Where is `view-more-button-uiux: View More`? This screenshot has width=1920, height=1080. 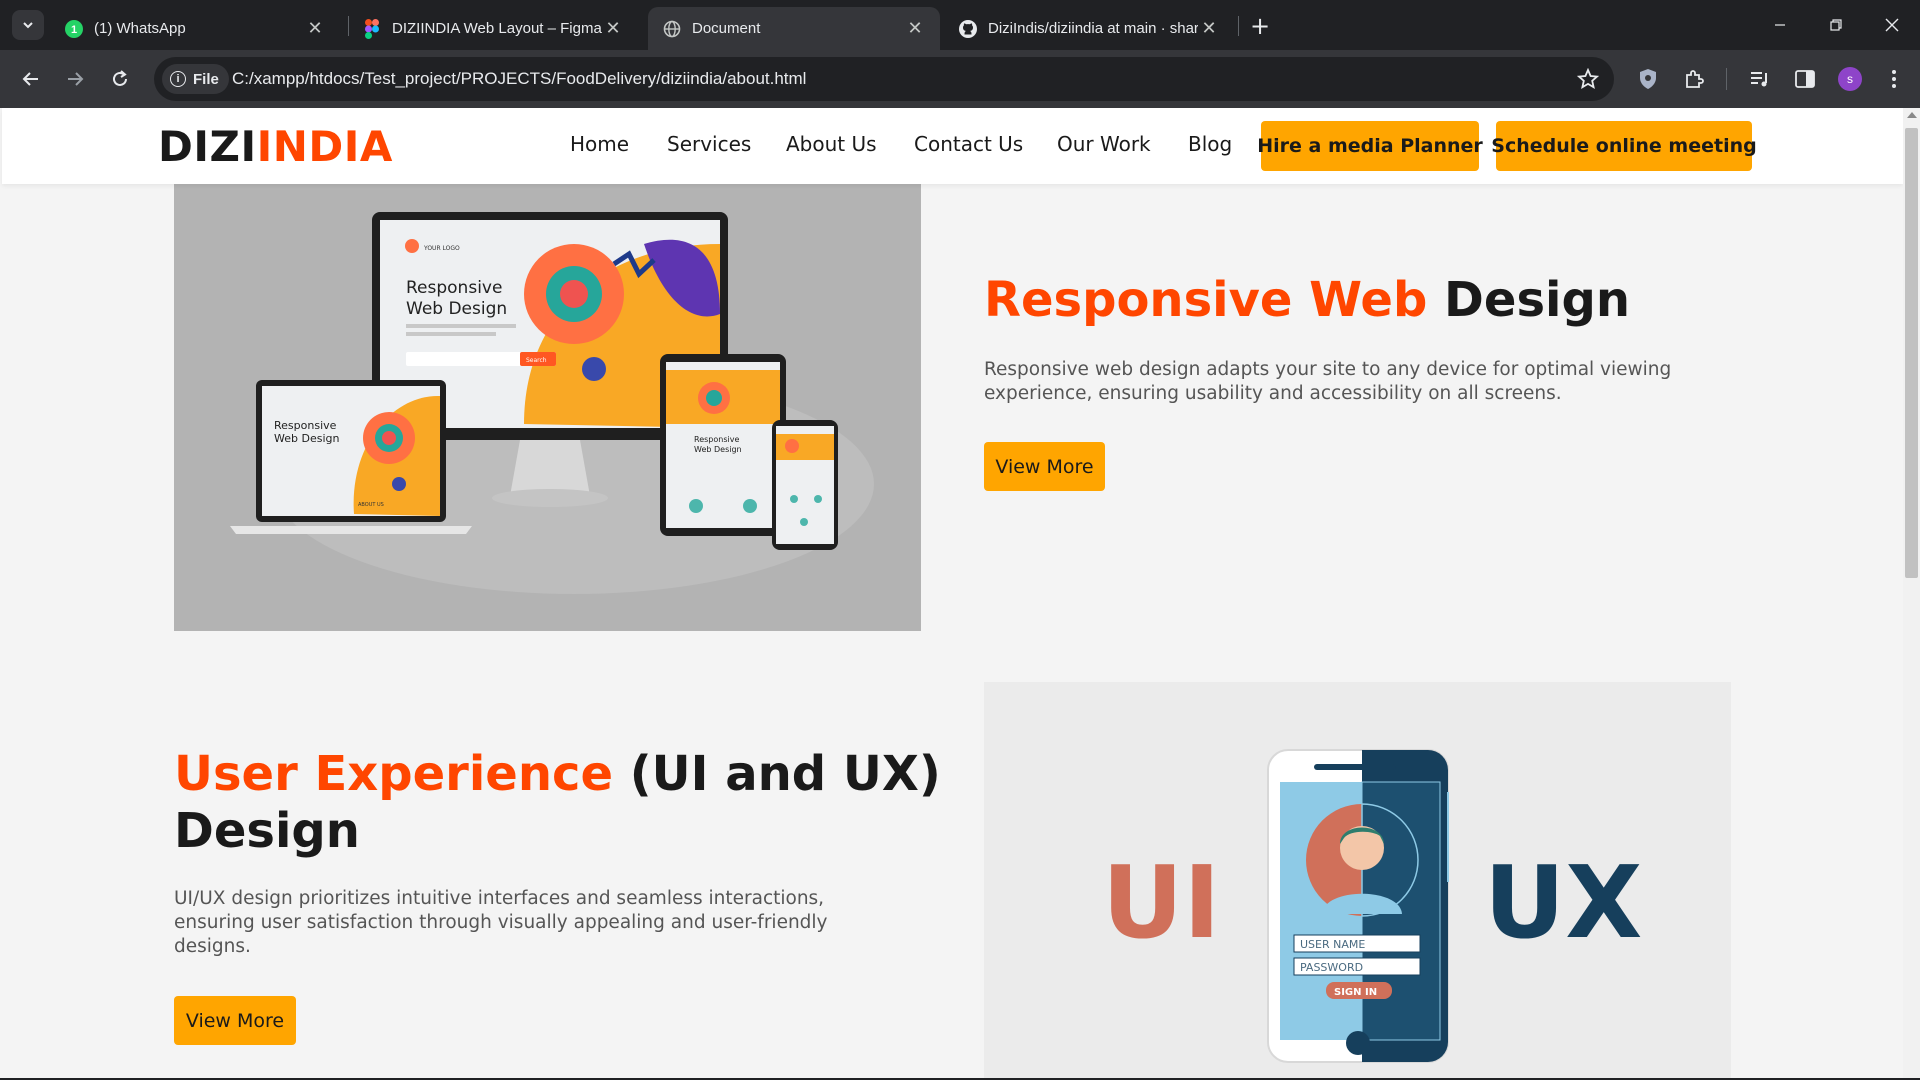
view-more-button-uiux: View More is located at coordinates (235, 1020).